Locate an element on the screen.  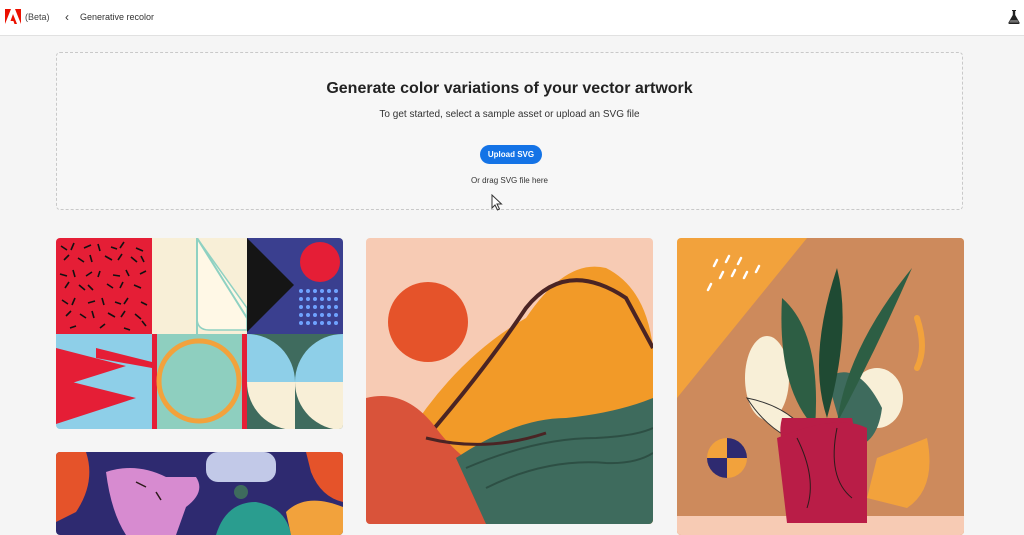
upload-svg-button: Upload SVG is located at coordinates (511, 154).